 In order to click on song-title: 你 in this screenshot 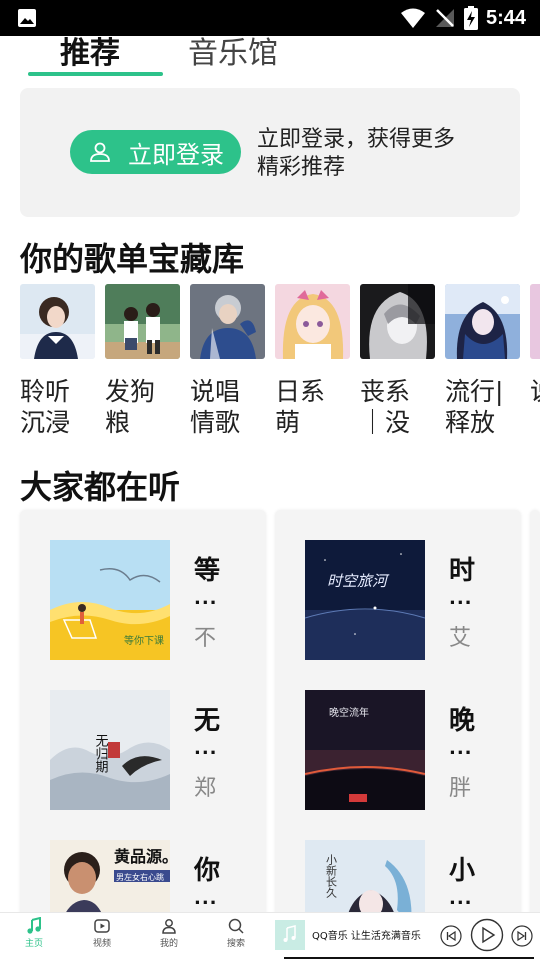, I will do `click(207, 871)`.